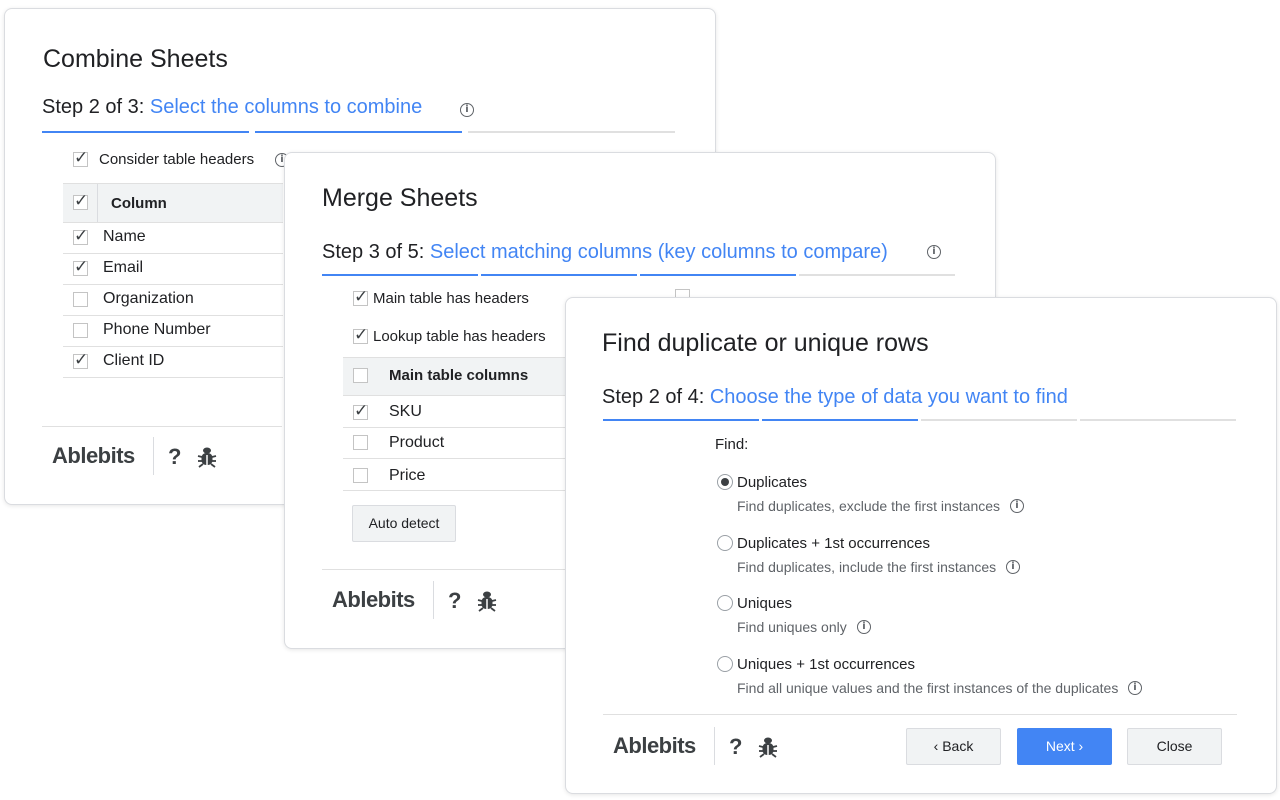  I want to click on row-checkbox-organization, so click(80, 299).